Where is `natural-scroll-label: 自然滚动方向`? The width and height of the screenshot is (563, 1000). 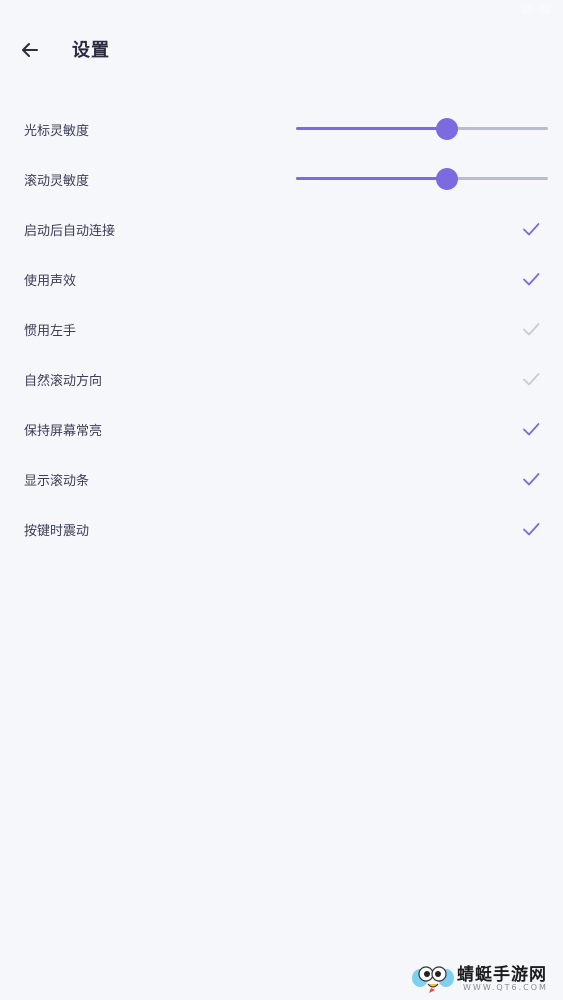
natural-scroll-label: 自然滚动方向 is located at coordinates (63, 381).